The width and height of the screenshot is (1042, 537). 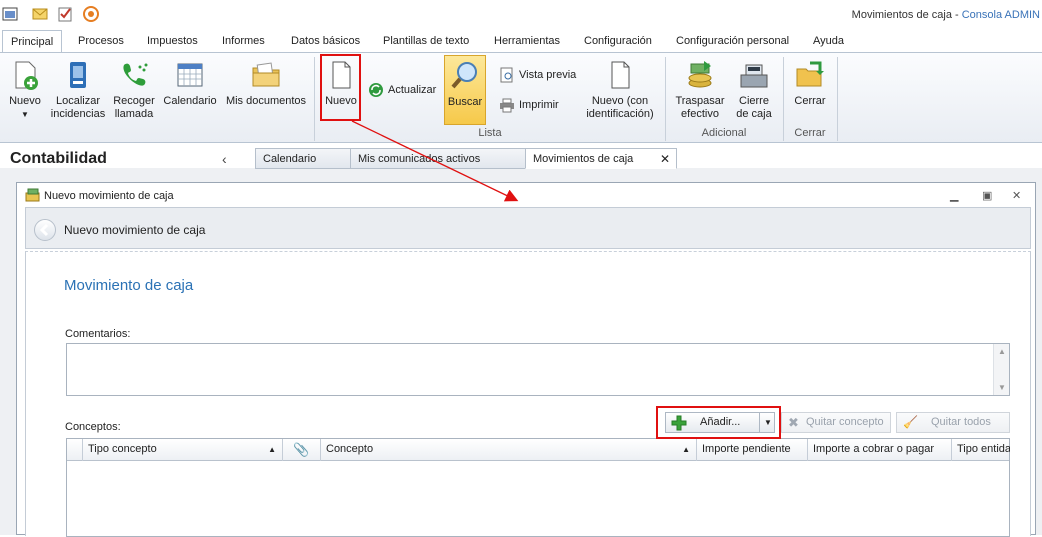 I want to click on app-icon, so click(x=10, y=14).